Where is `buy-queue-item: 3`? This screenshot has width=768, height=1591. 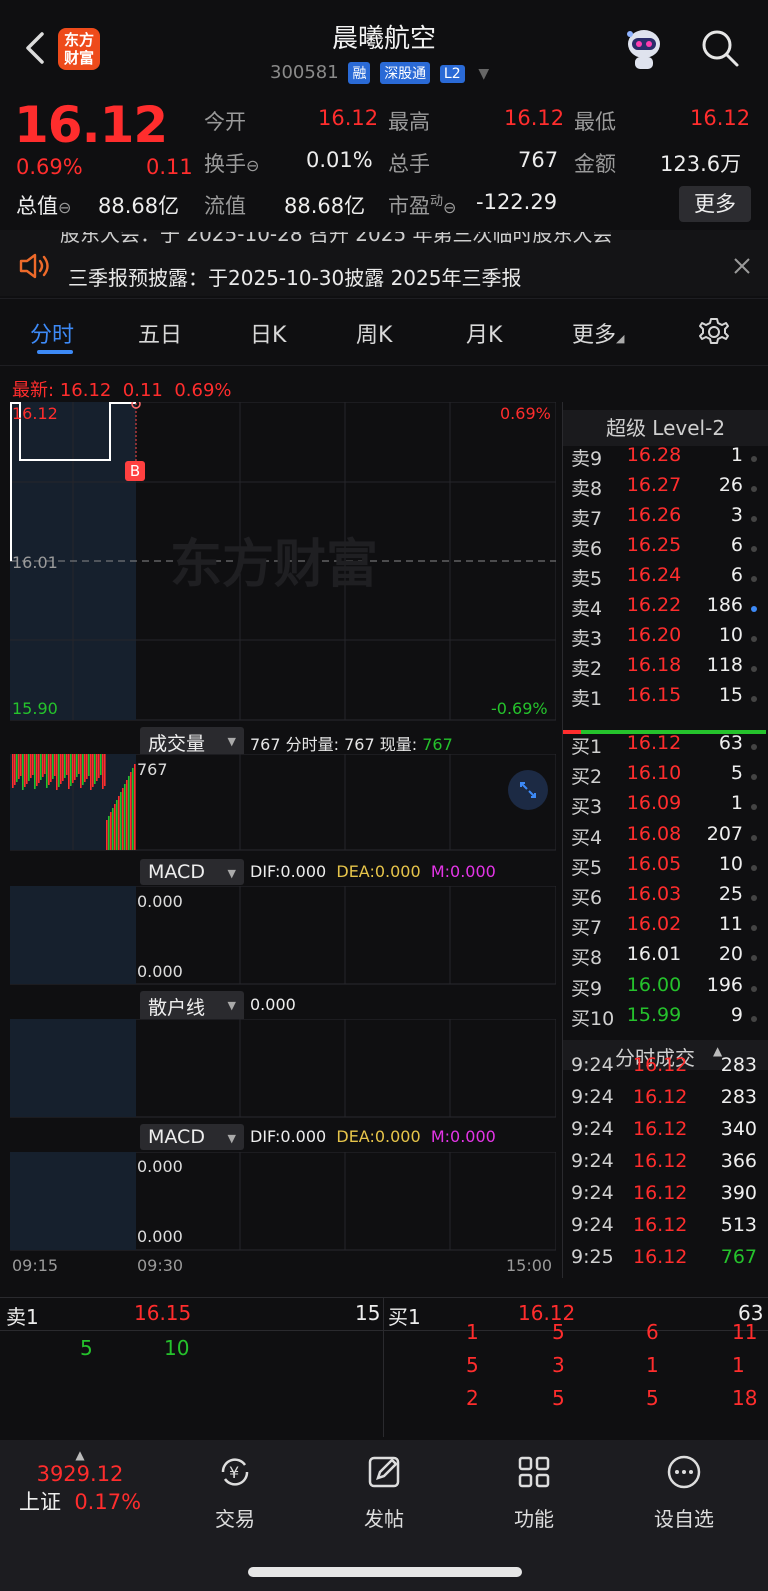 buy-queue-item: 3 is located at coordinates (558, 1365).